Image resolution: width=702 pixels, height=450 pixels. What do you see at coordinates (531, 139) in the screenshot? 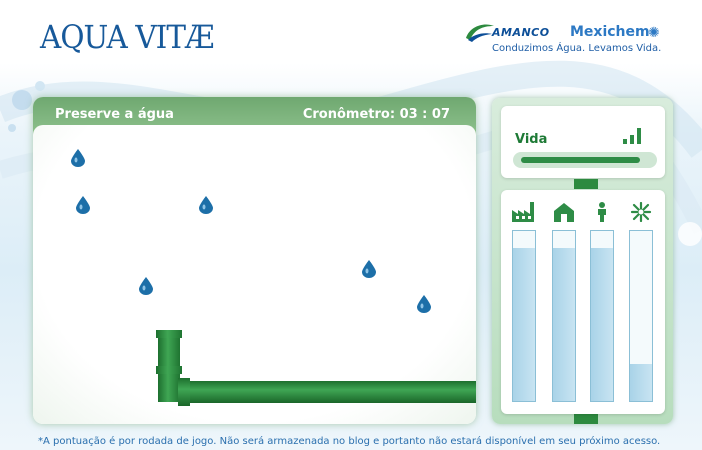
I see `life-label: Vida` at bounding box center [531, 139].